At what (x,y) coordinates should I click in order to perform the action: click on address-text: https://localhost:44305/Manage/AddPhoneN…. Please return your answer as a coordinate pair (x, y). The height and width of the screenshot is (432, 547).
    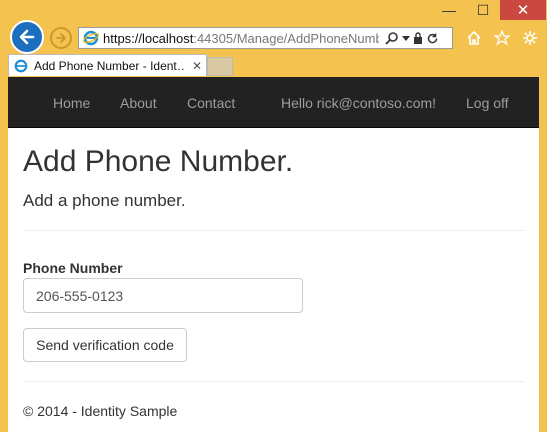
    Looking at the image, I should click on (241, 38).